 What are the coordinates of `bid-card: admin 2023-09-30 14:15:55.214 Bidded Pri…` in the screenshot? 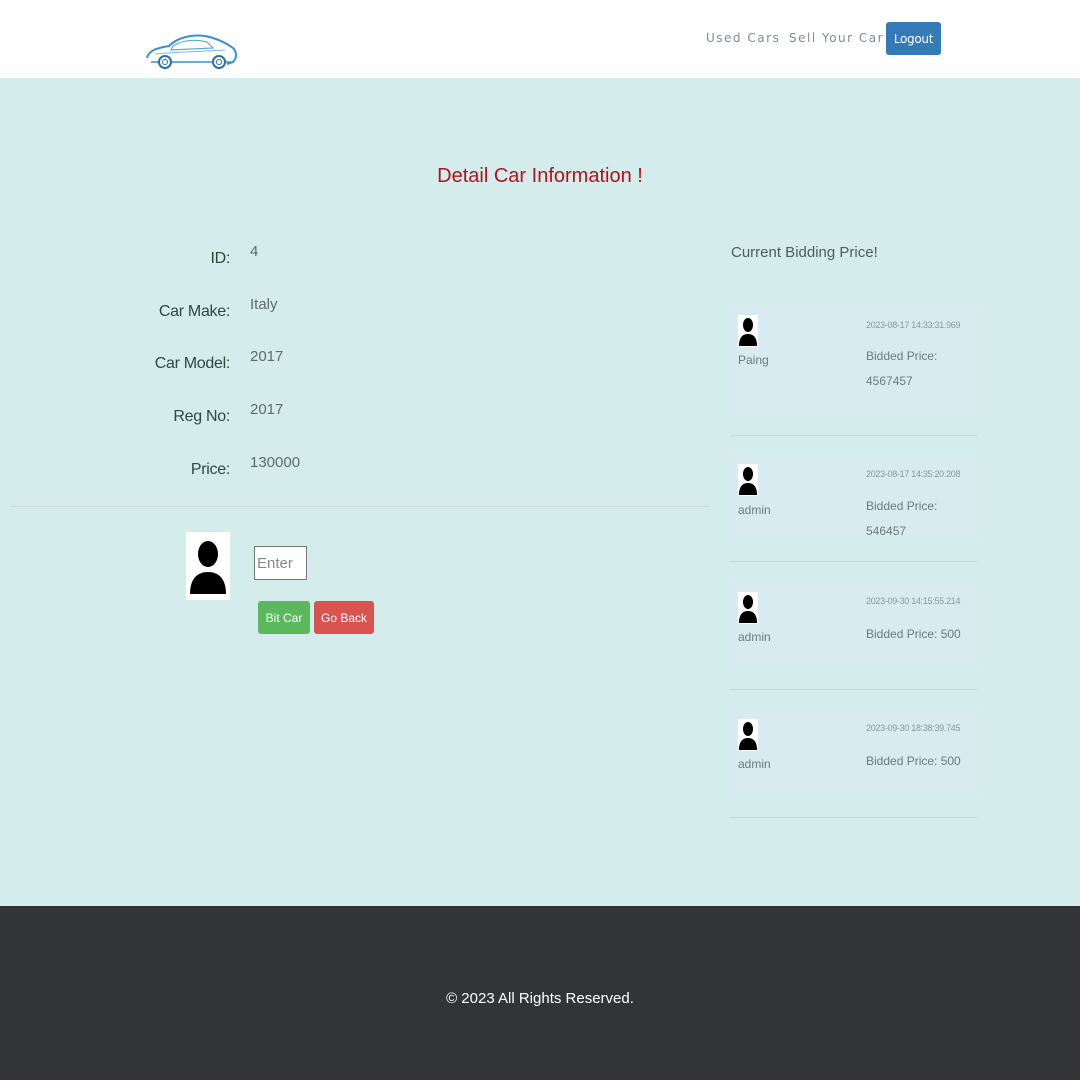 It's located at (854, 624).